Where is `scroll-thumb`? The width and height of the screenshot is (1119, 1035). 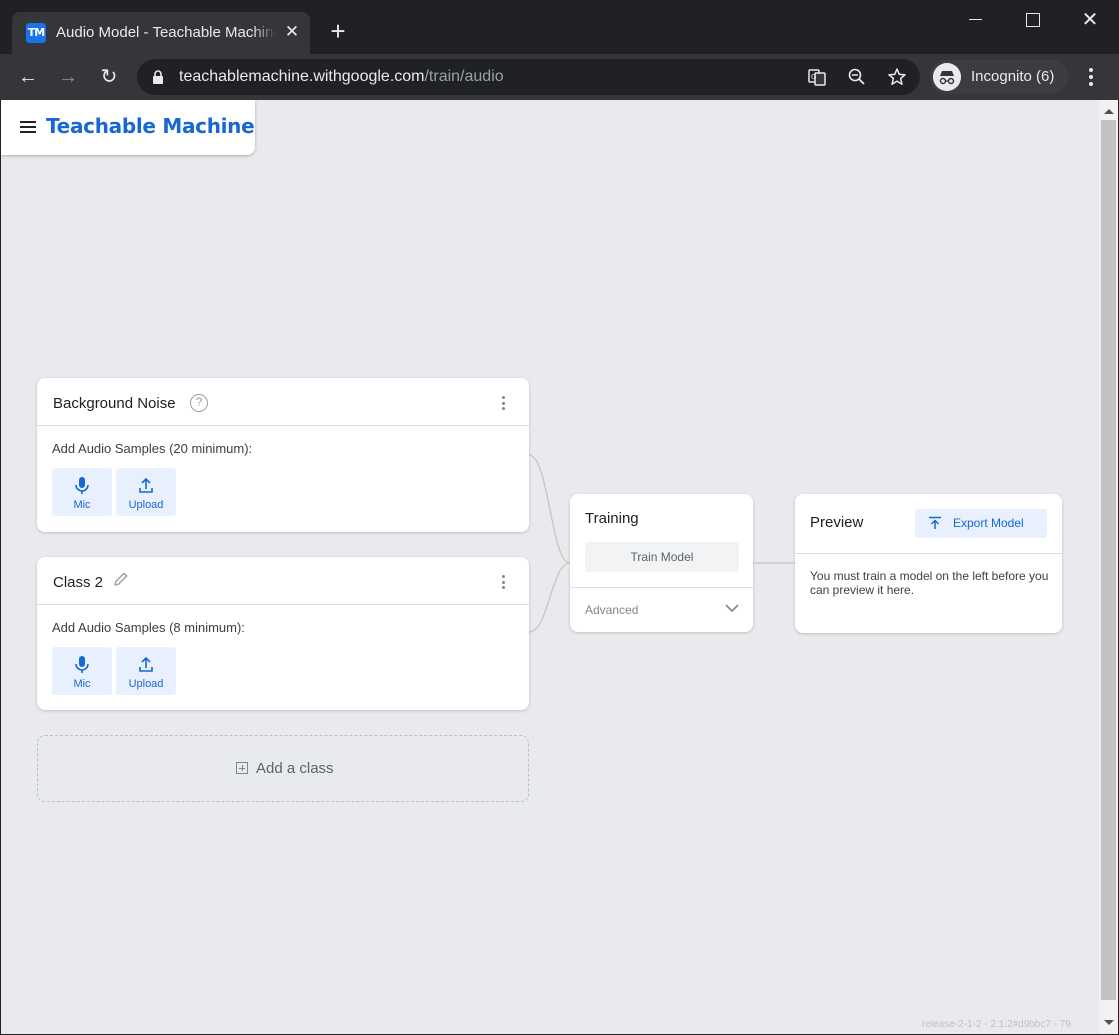 scroll-thumb is located at coordinates (1108, 560).